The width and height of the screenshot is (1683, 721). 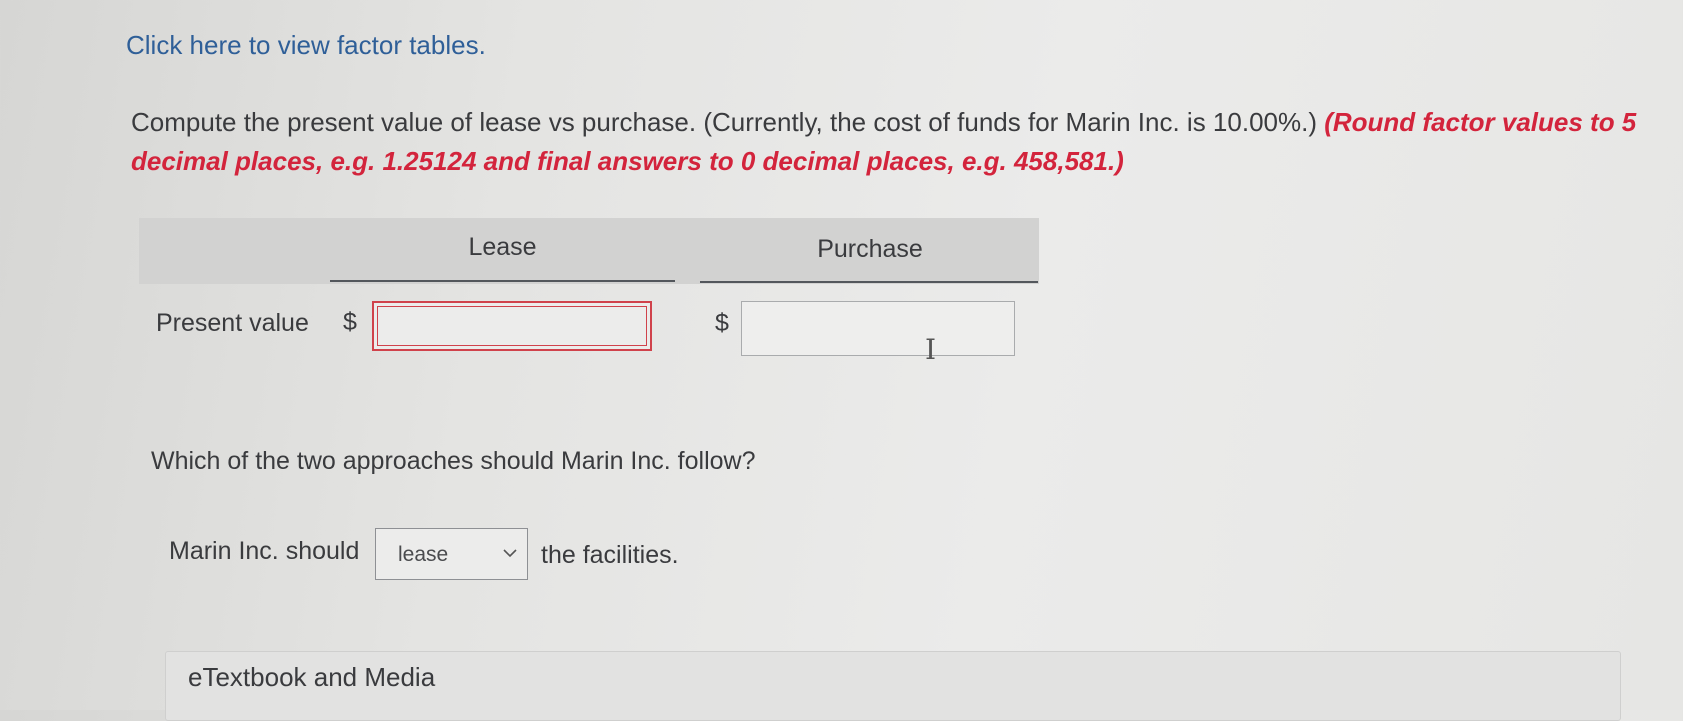 What do you see at coordinates (722, 323) in the screenshot?
I see `purchase-currency-symbol: $` at bounding box center [722, 323].